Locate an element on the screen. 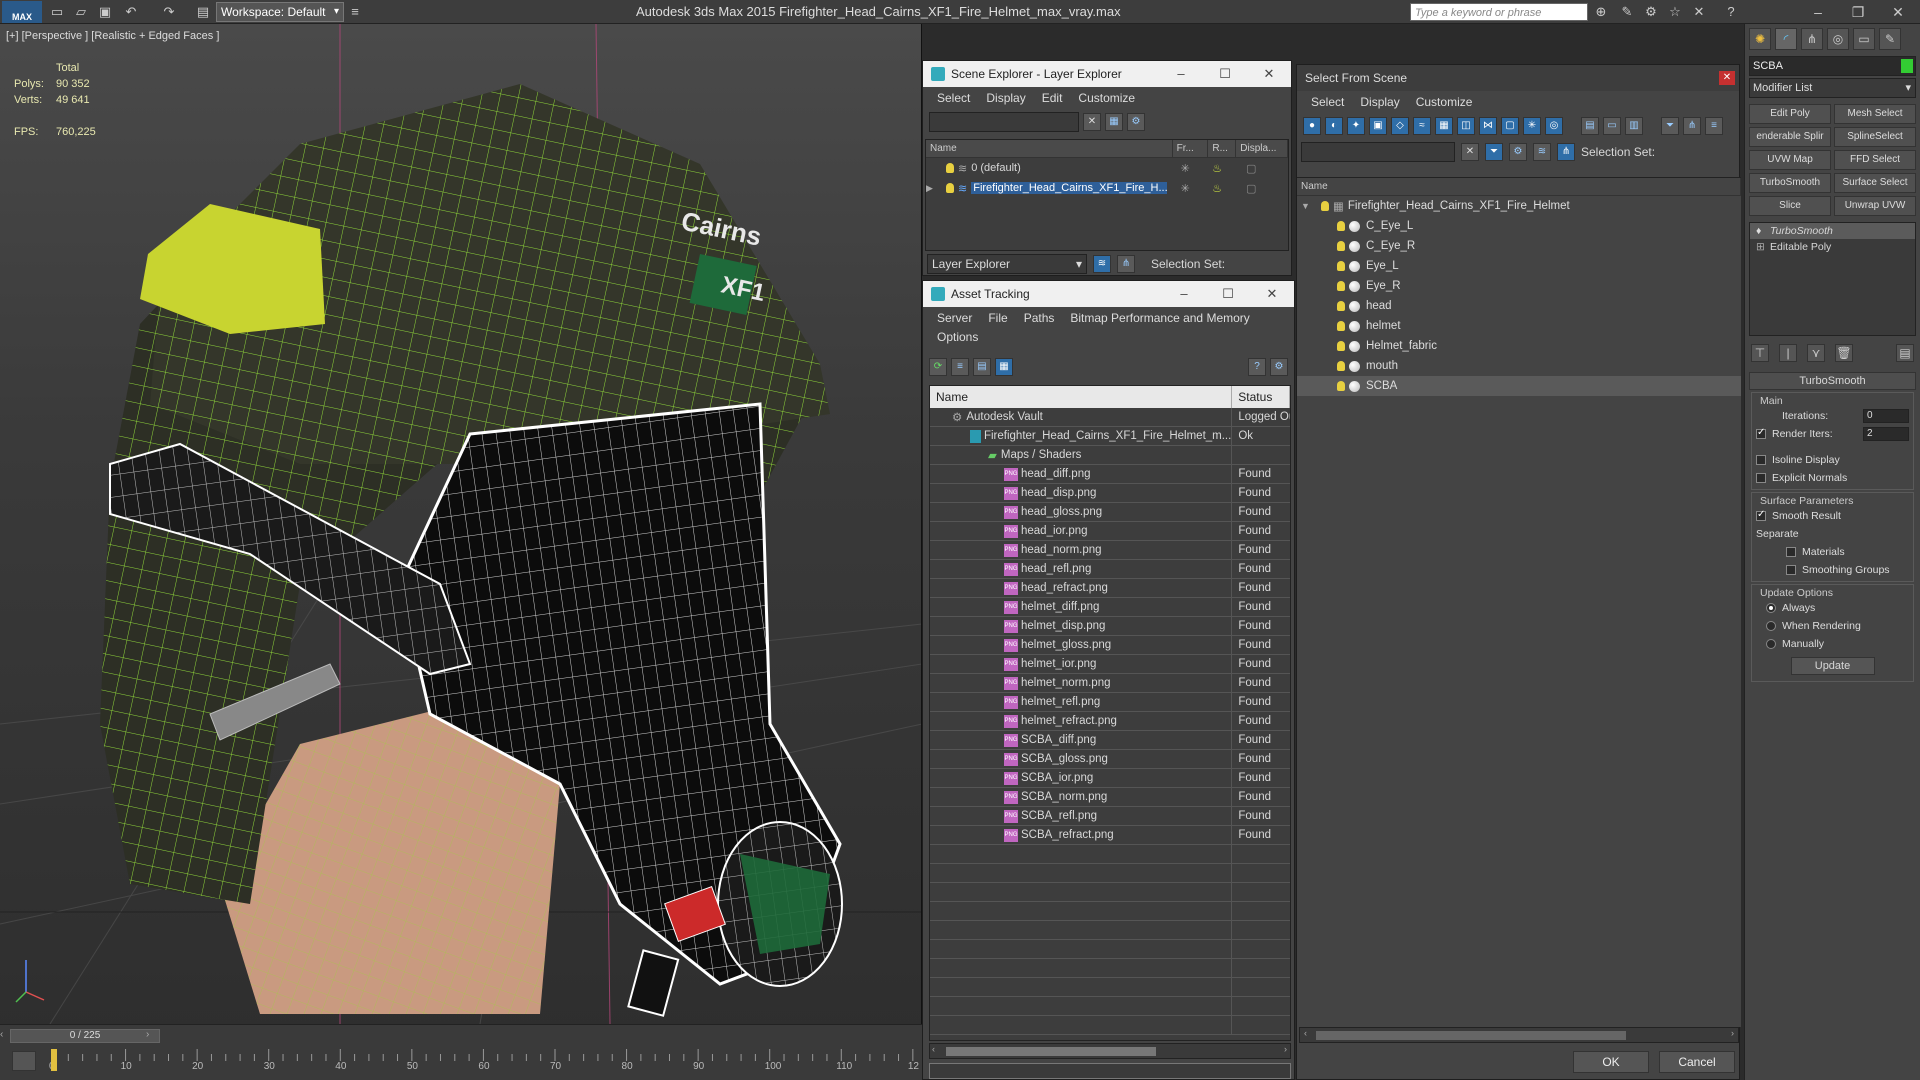 The width and height of the screenshot is (1920, 1080). configure-sets-icon: ▤ is located at coordinates (1905, 353).